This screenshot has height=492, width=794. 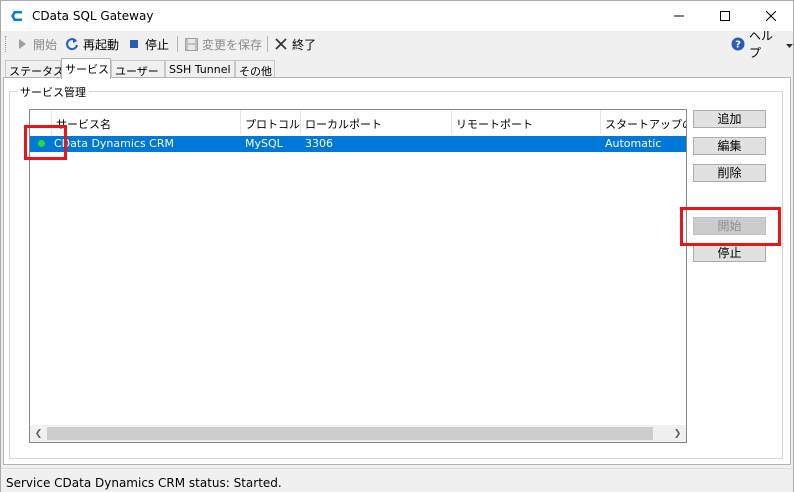 I want to click on window-title: CData SQL Gateway, so click(x=93, y=16).